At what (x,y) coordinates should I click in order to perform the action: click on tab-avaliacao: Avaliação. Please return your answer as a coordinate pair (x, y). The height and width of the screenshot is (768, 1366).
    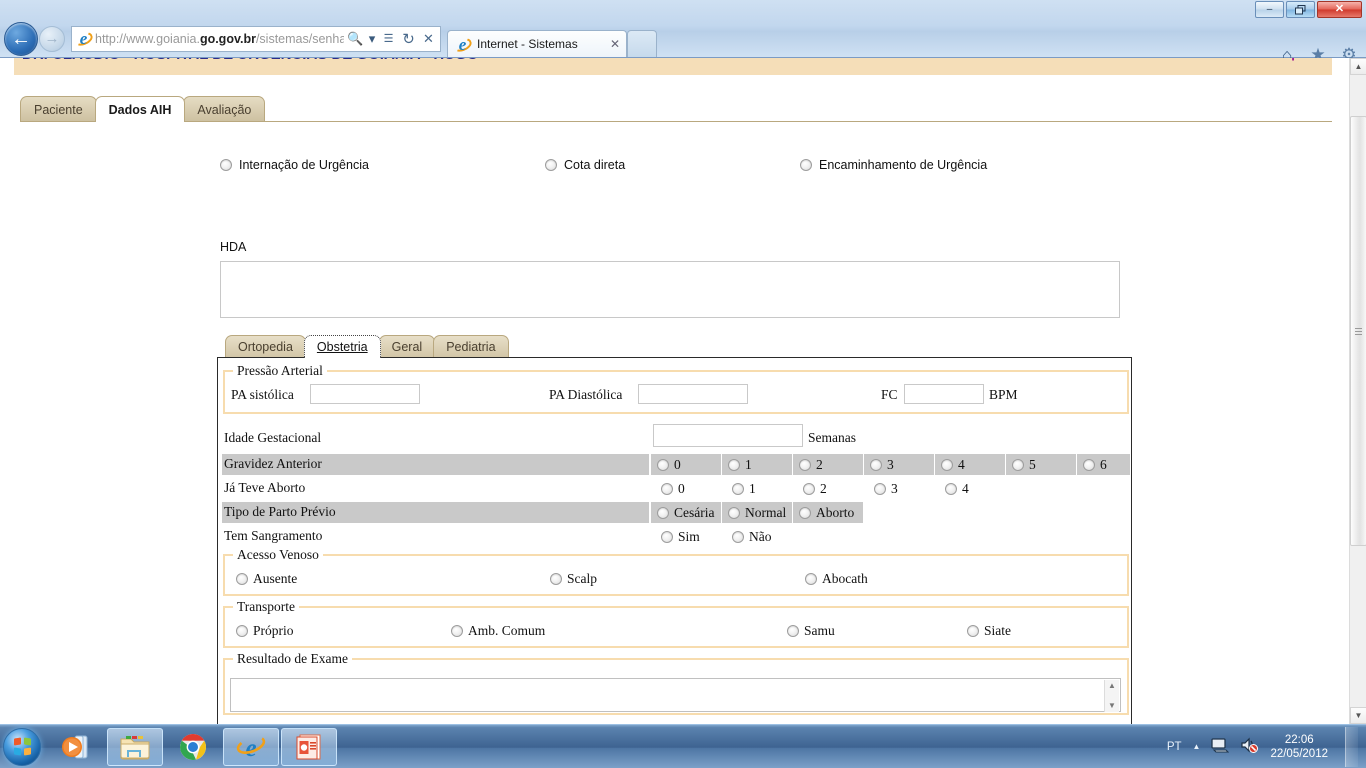
    Looking at the image, I should click on (224, 109).